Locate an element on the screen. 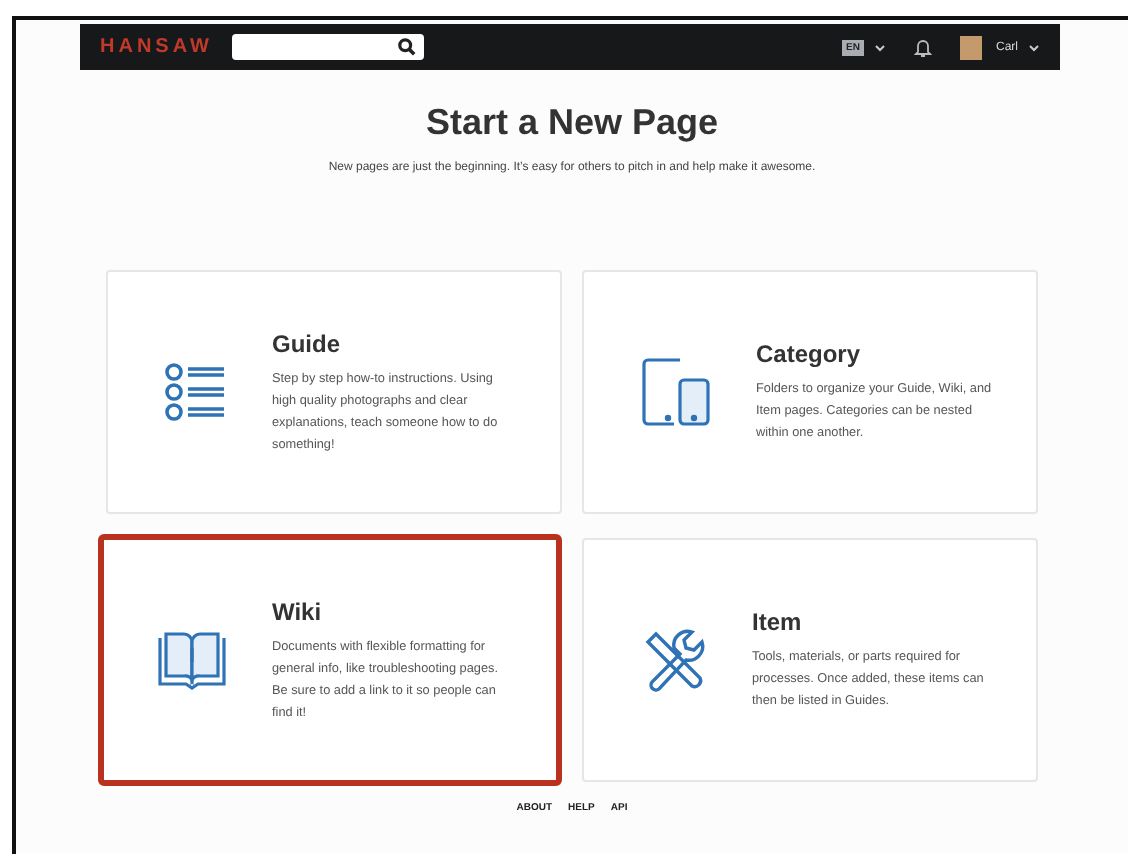 The image size is (1128, 854). search-icon is located at coordinates (407, 47).